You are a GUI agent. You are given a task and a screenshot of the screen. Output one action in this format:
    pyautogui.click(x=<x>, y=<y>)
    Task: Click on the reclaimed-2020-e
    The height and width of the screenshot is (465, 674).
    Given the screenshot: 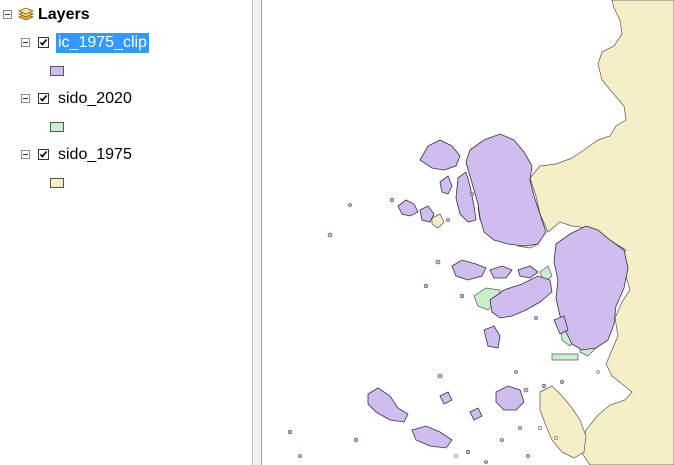 What is the action you would take?
    pyautogui.click(x=565, y=357)
    